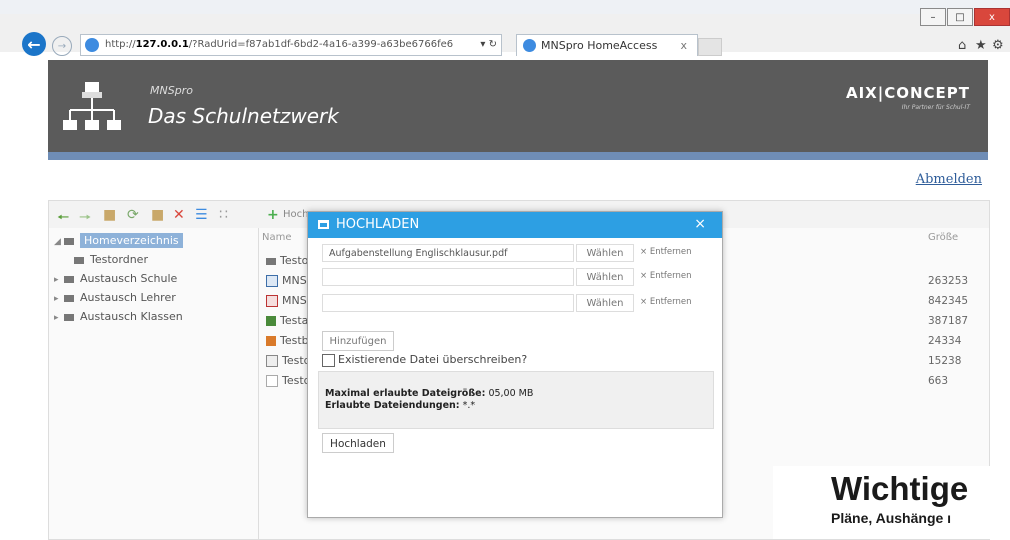 The height and width of the screenshot is (540, 1010). Describe the element at coordinates (933, 17) in the screenshot. I see `minimize-button: –` at that location.